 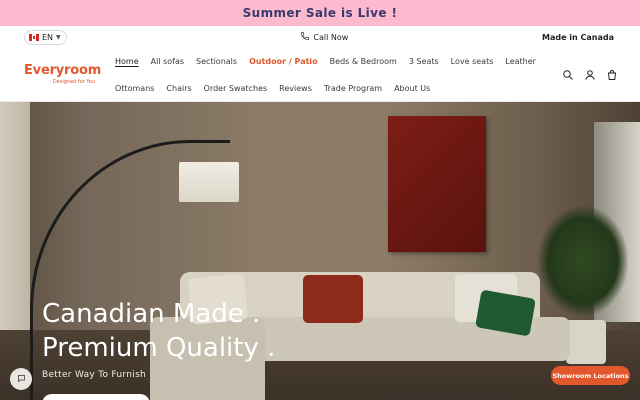 I want to click on hero-pillow-red, so click(x=333, y=299).